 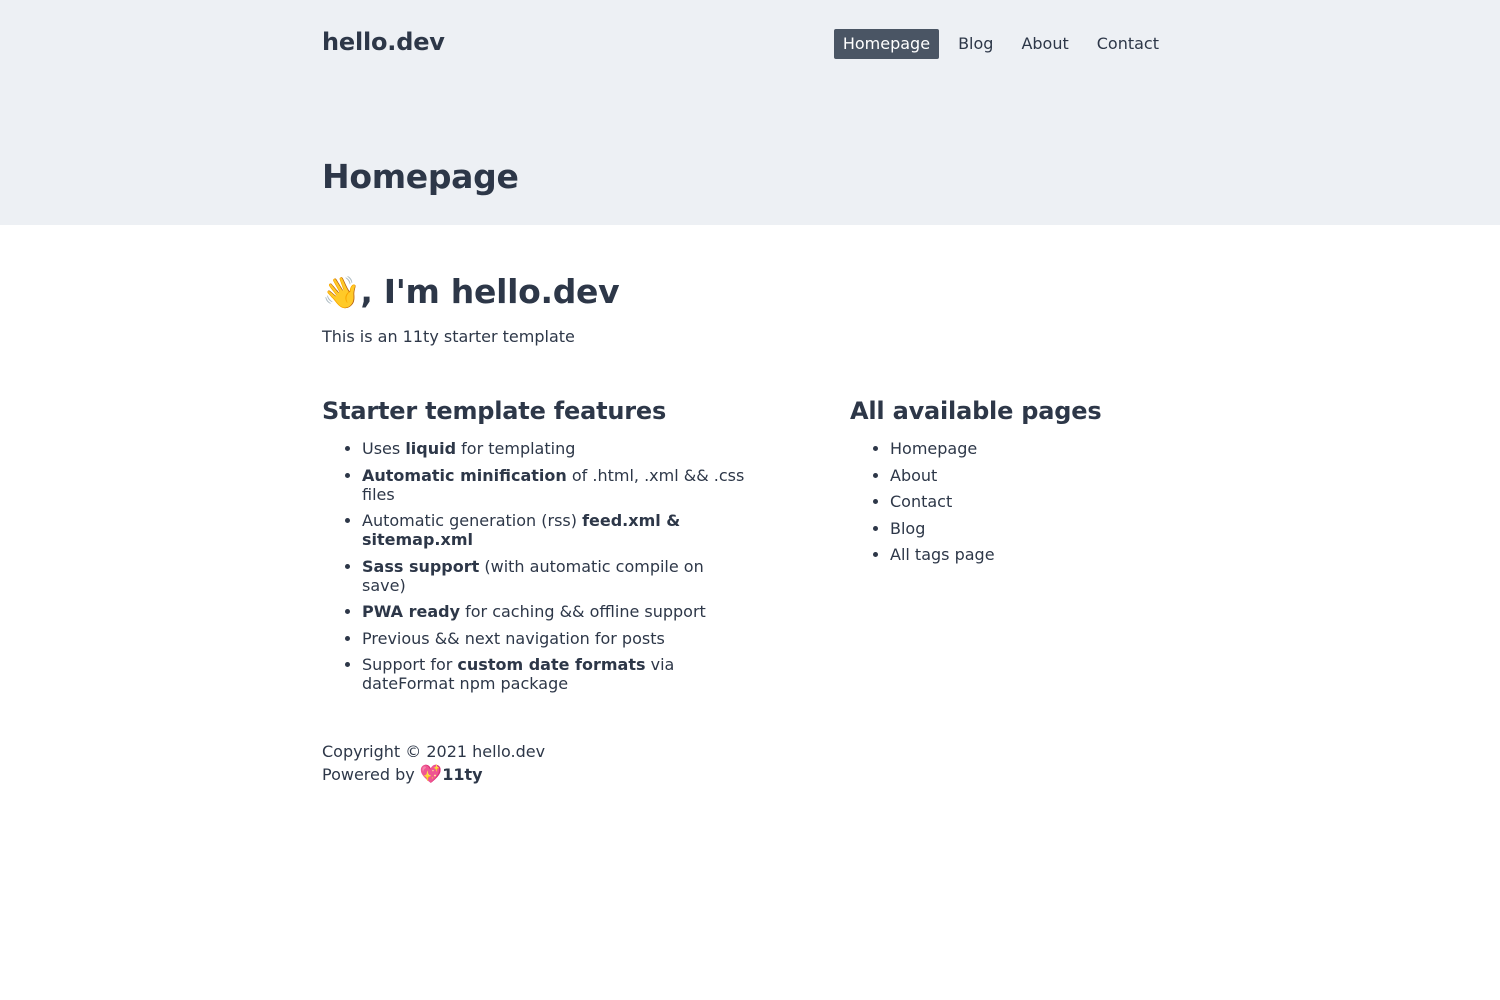 I want to click on feature-item: Uses liquid for templating, so click(x=557, y=448).